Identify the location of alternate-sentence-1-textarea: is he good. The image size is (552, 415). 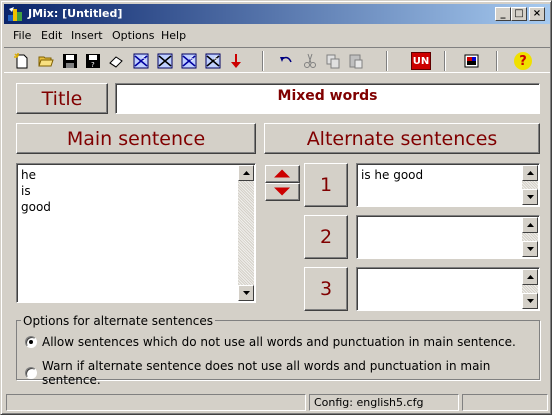
(448, 185).